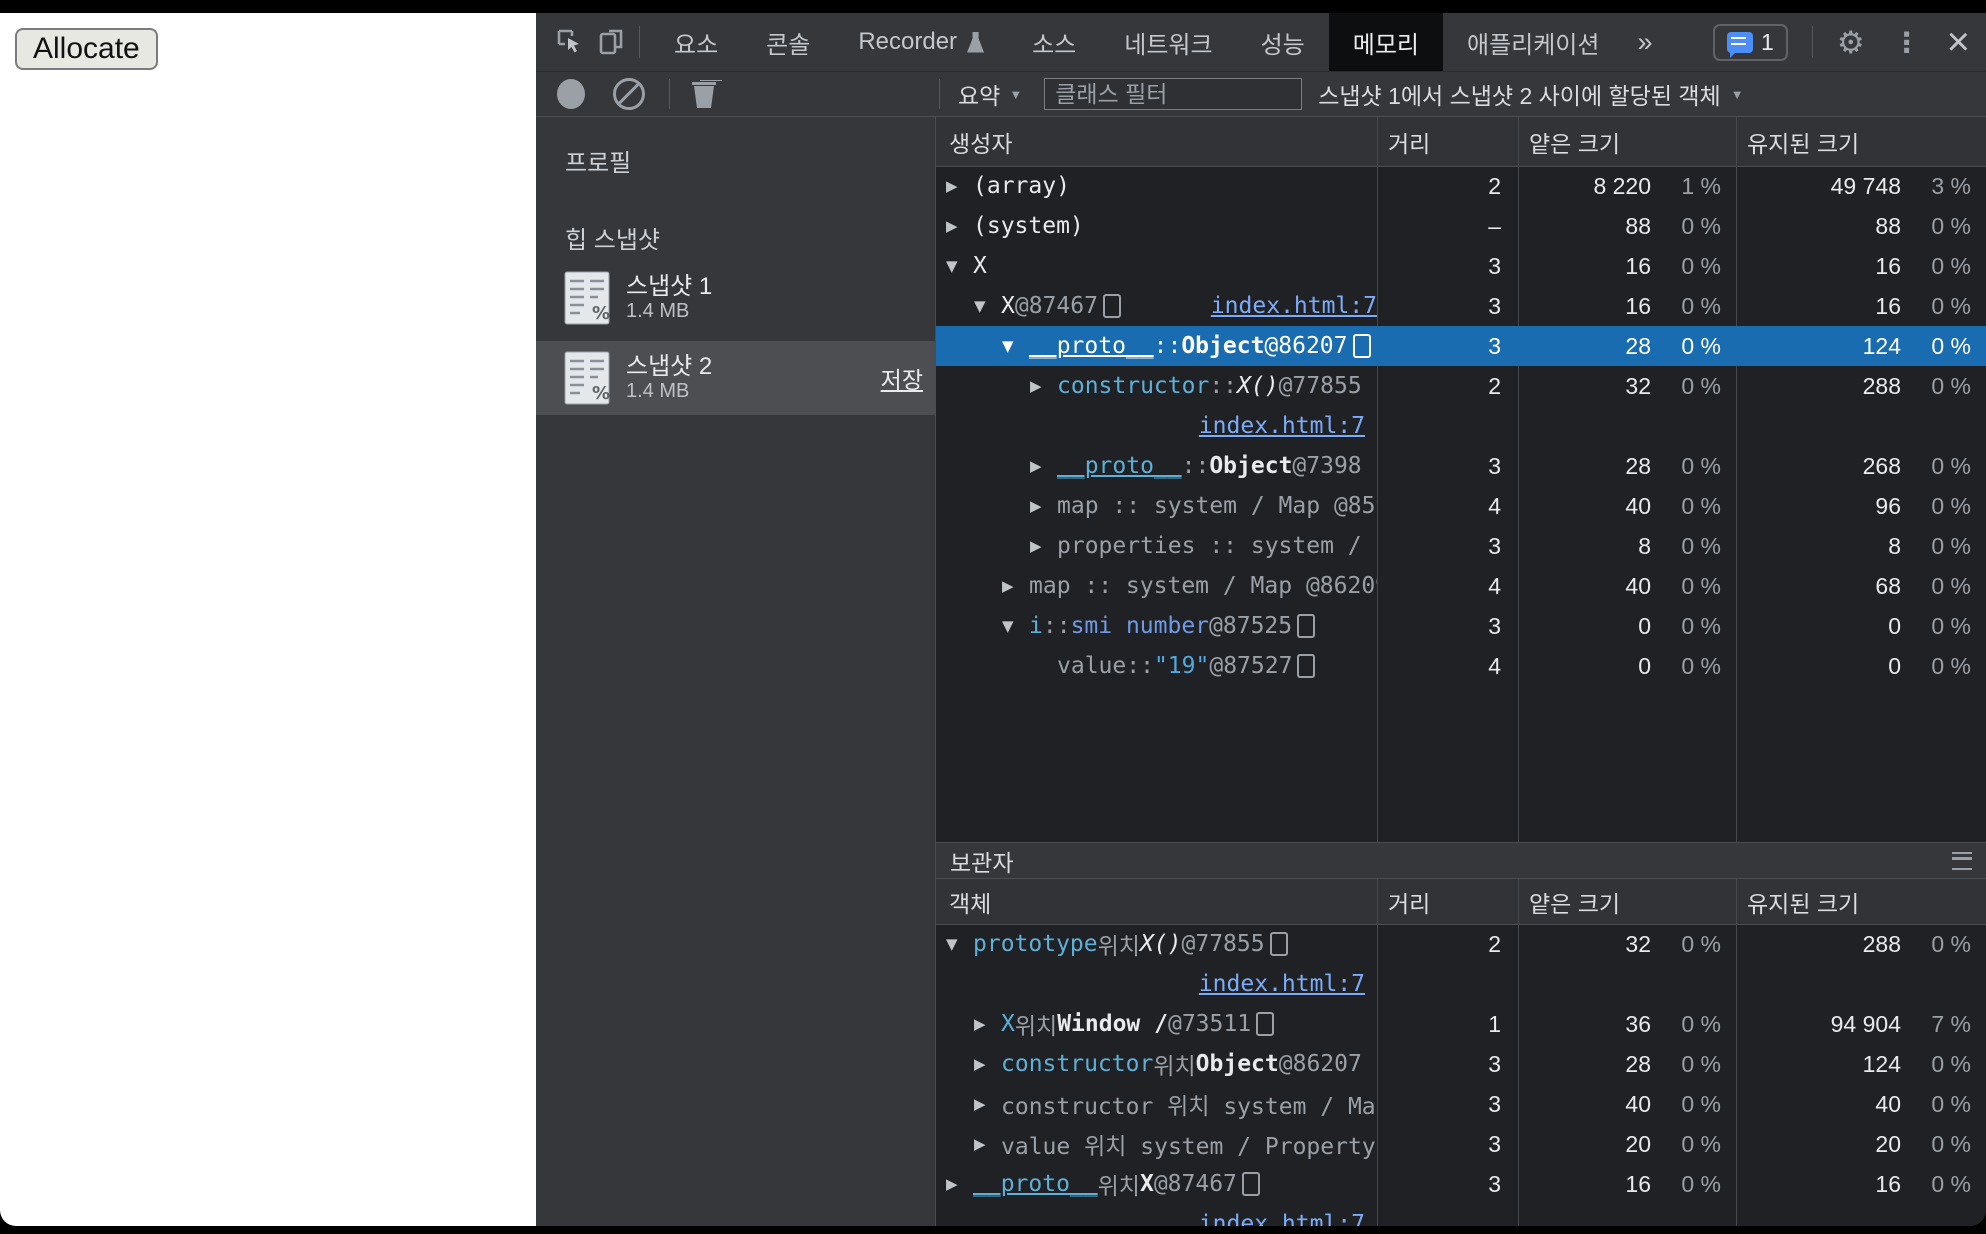 Image resolution: width=1986 pixels, height=1234 pixels. Describe the element at coordinates (570, 42) in the screenshot. I see `inspect-element-icon` at that location.